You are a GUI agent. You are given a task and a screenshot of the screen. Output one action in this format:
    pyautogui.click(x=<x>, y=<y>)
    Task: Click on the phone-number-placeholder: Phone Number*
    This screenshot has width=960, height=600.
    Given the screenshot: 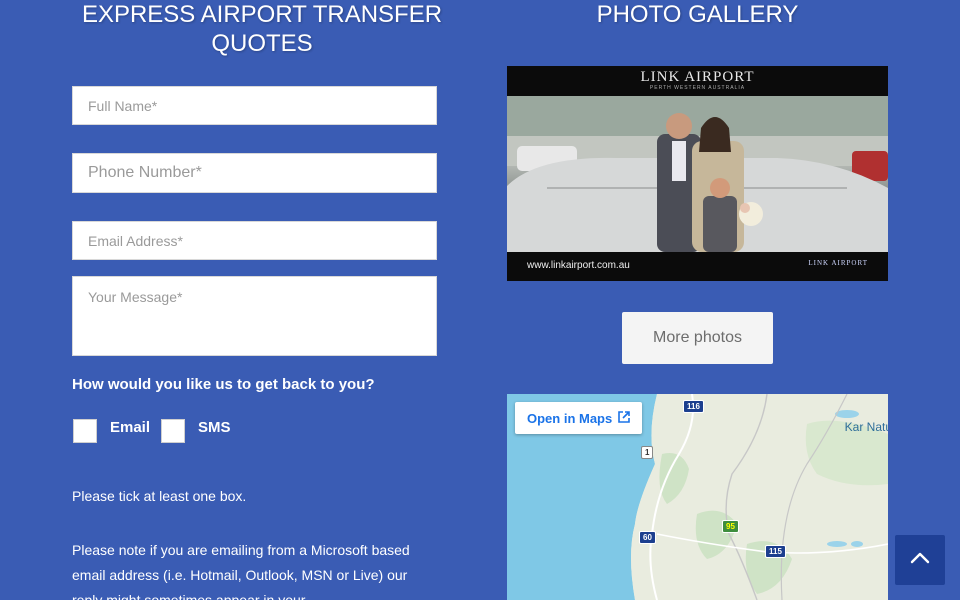 What is the action you would take?
    pyautogui.click(x=145, y=172)
    